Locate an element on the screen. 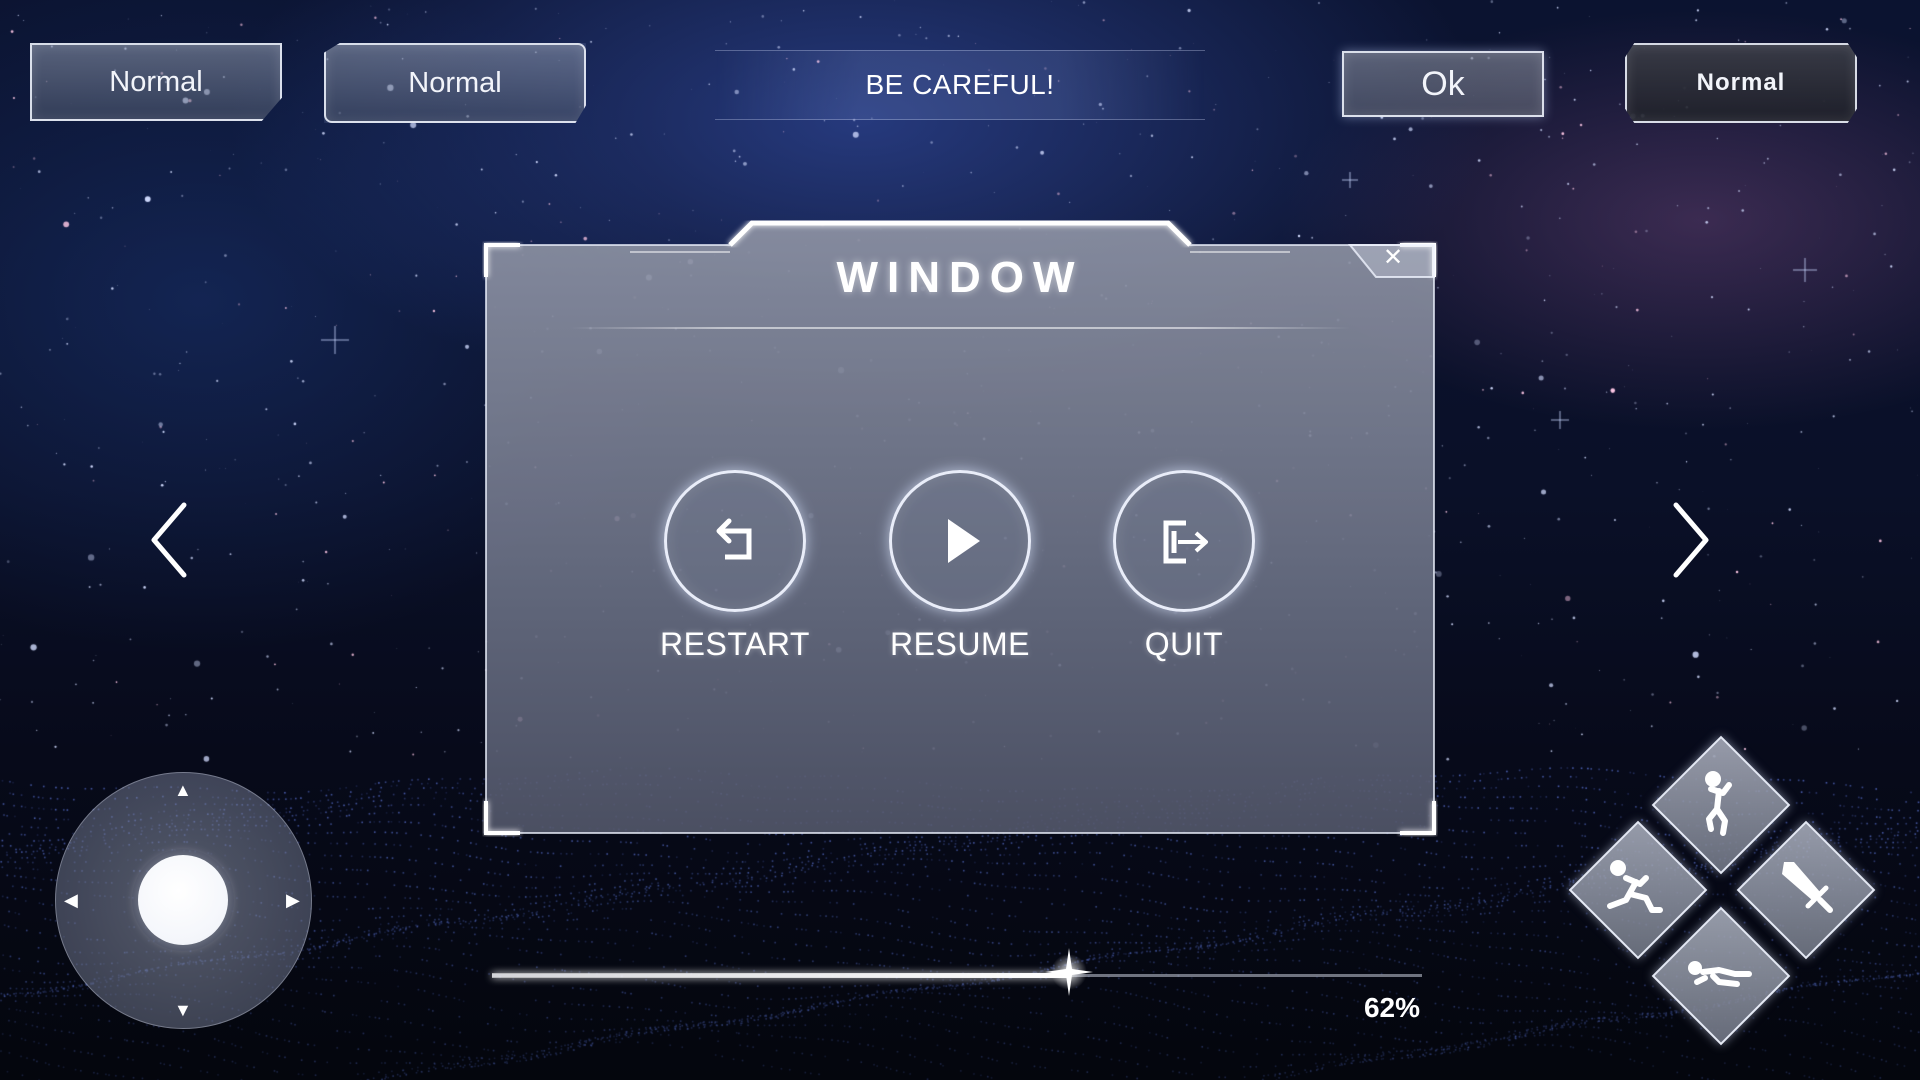  virtual-joystick: ▲ ▼ ◀ ▶ is located at coordinates (183, 900).